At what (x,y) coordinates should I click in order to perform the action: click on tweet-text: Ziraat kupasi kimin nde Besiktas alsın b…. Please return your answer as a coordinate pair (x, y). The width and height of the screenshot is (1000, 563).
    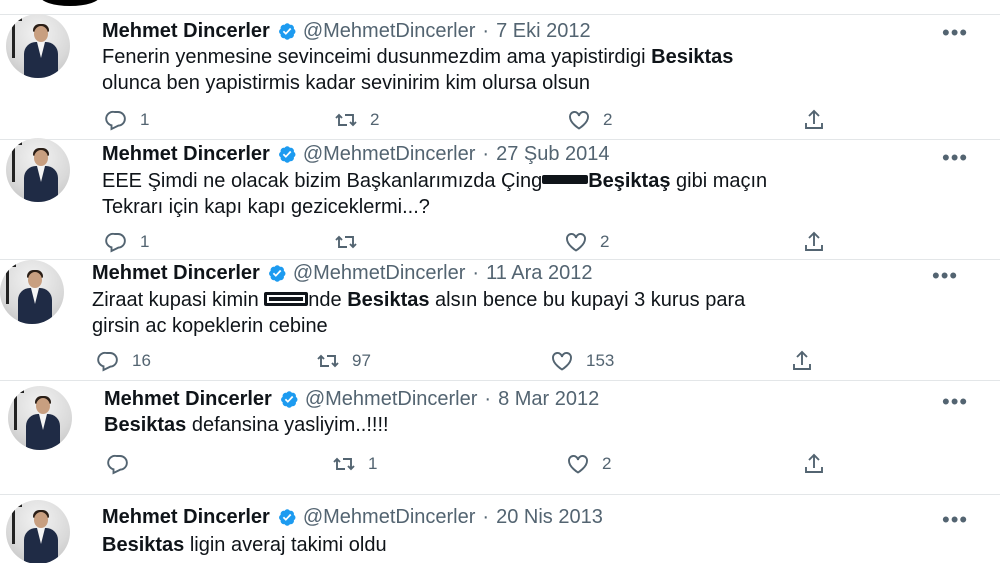
    Looking at the image, I should click on (419, 313).